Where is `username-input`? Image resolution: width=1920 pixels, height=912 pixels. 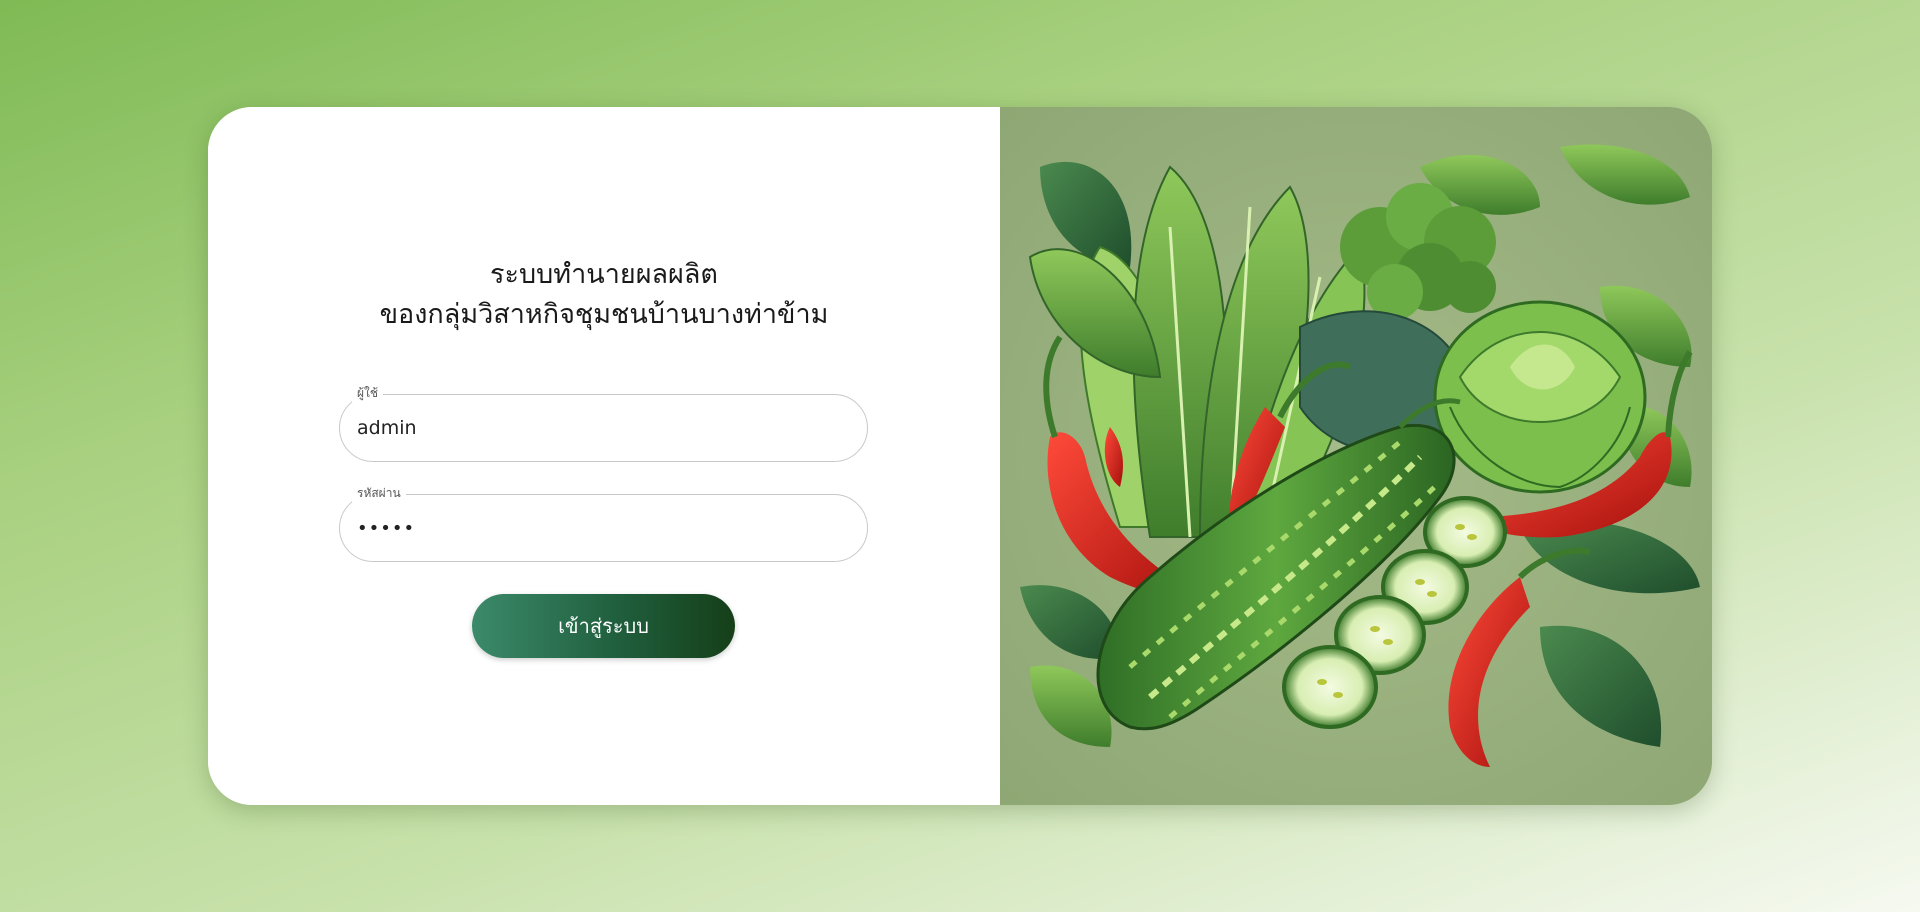 username-input is located at coordinates (603, 428).